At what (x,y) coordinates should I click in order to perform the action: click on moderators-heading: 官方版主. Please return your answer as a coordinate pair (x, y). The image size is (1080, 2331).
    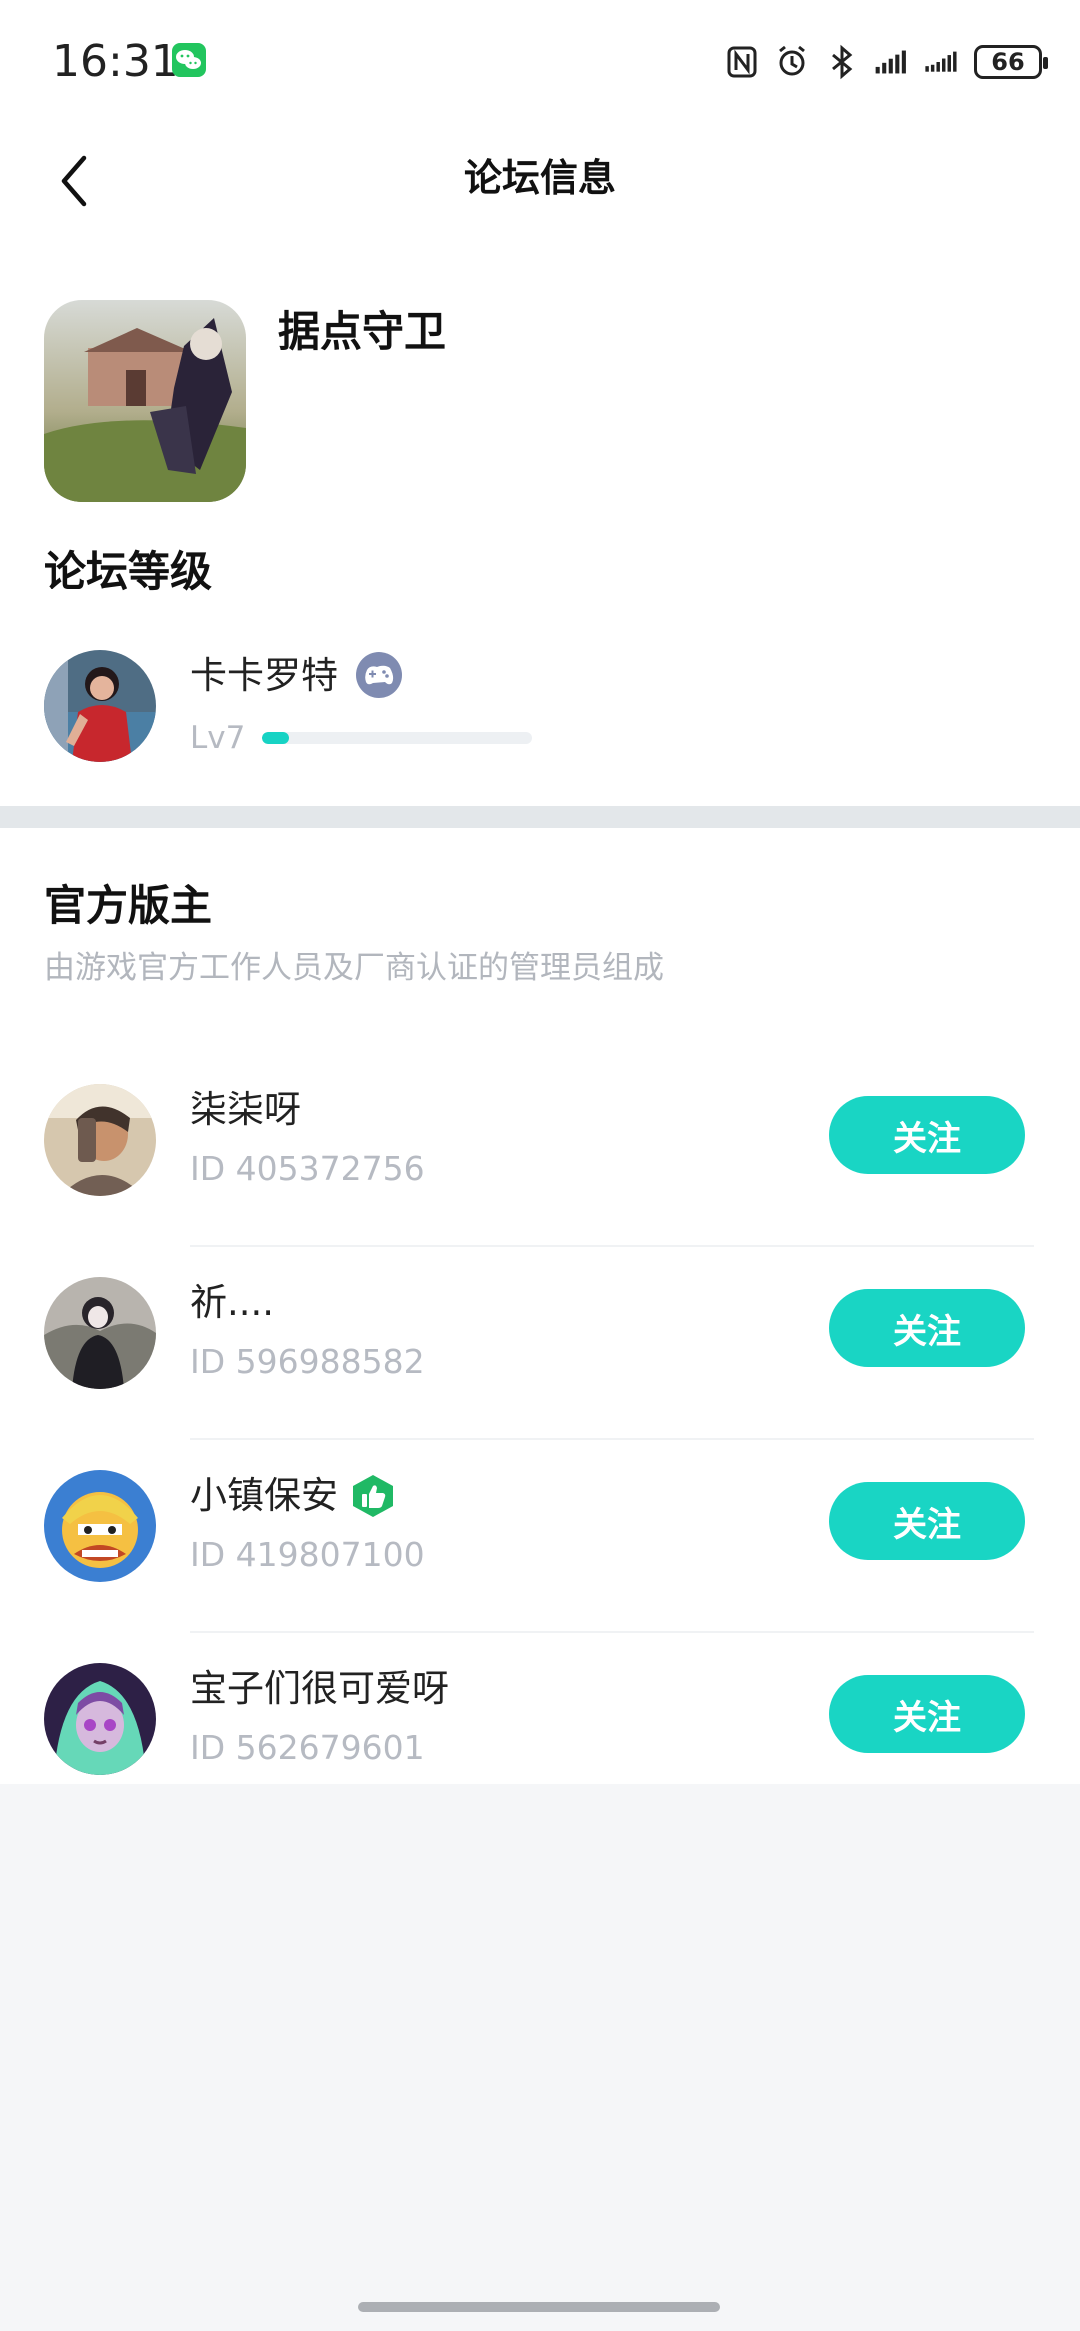
    Looking at the image, I should click on (128, 905).